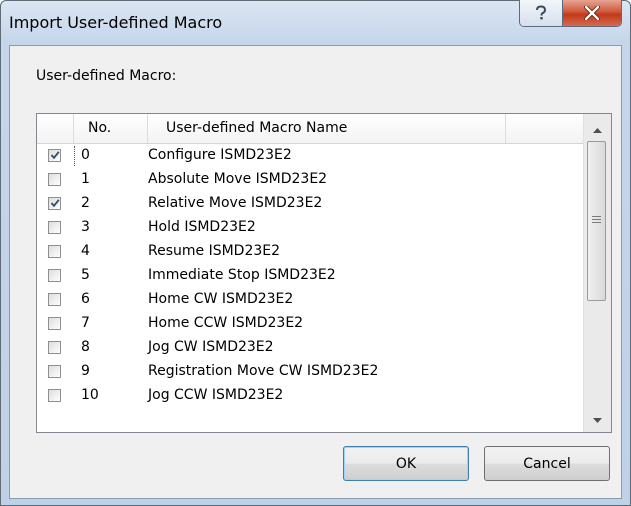 The width and height of the screenshot is (631, 506). I want to click on row-number: 1, so click(85, 179).